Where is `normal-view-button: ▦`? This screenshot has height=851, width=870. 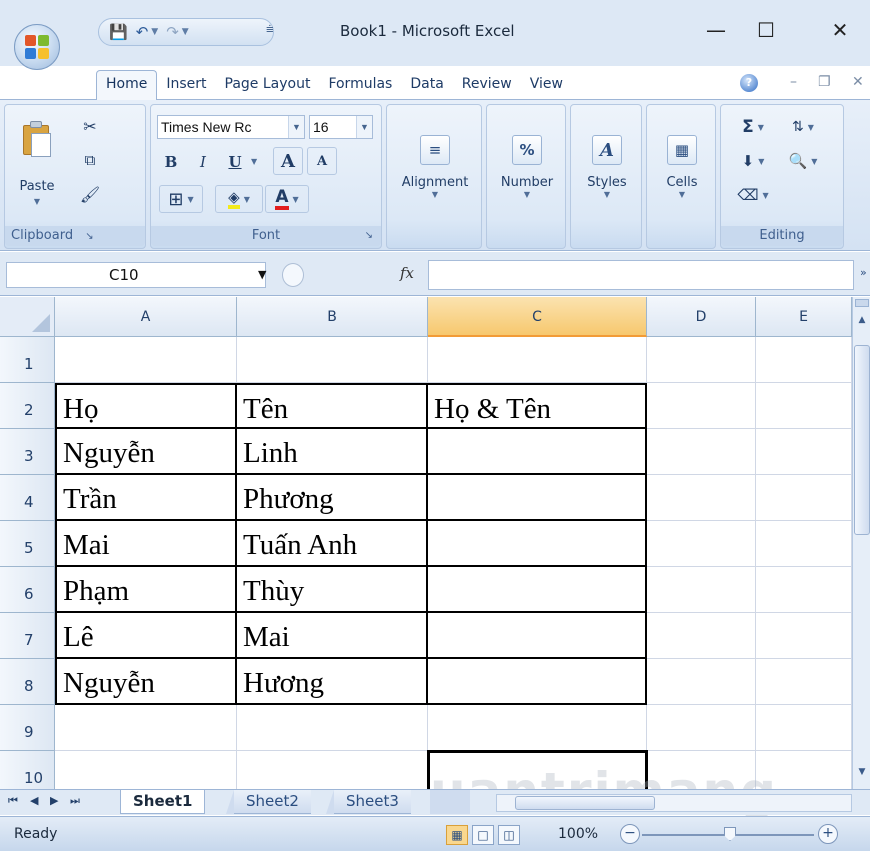 normal-view-button: ▦ is located at coordinates (457, 835).